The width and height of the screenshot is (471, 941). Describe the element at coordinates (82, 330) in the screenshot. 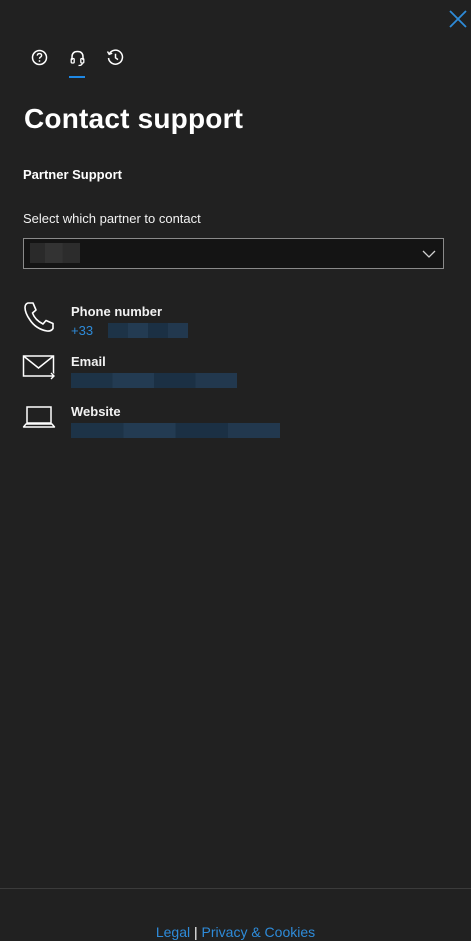

I see `phone-value: +33` at that location.